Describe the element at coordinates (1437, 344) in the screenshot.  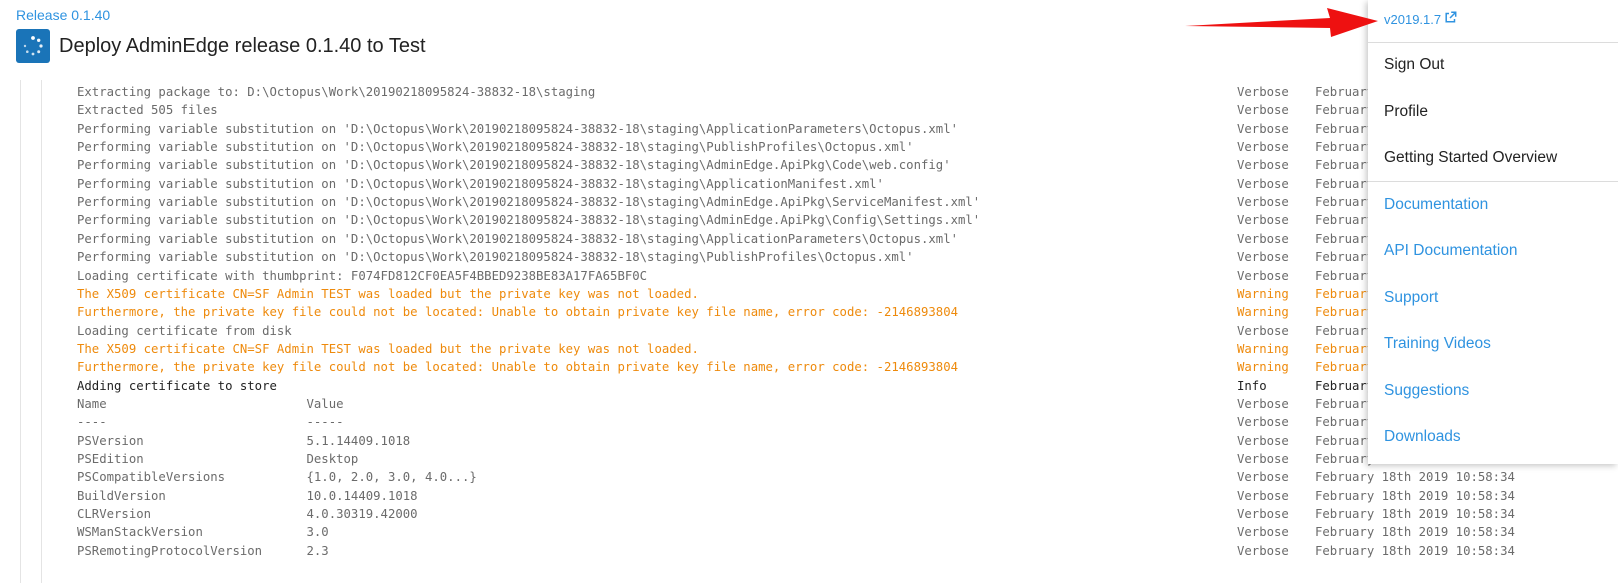
I see `menu-item-training-videos: Training Videos` at that location.